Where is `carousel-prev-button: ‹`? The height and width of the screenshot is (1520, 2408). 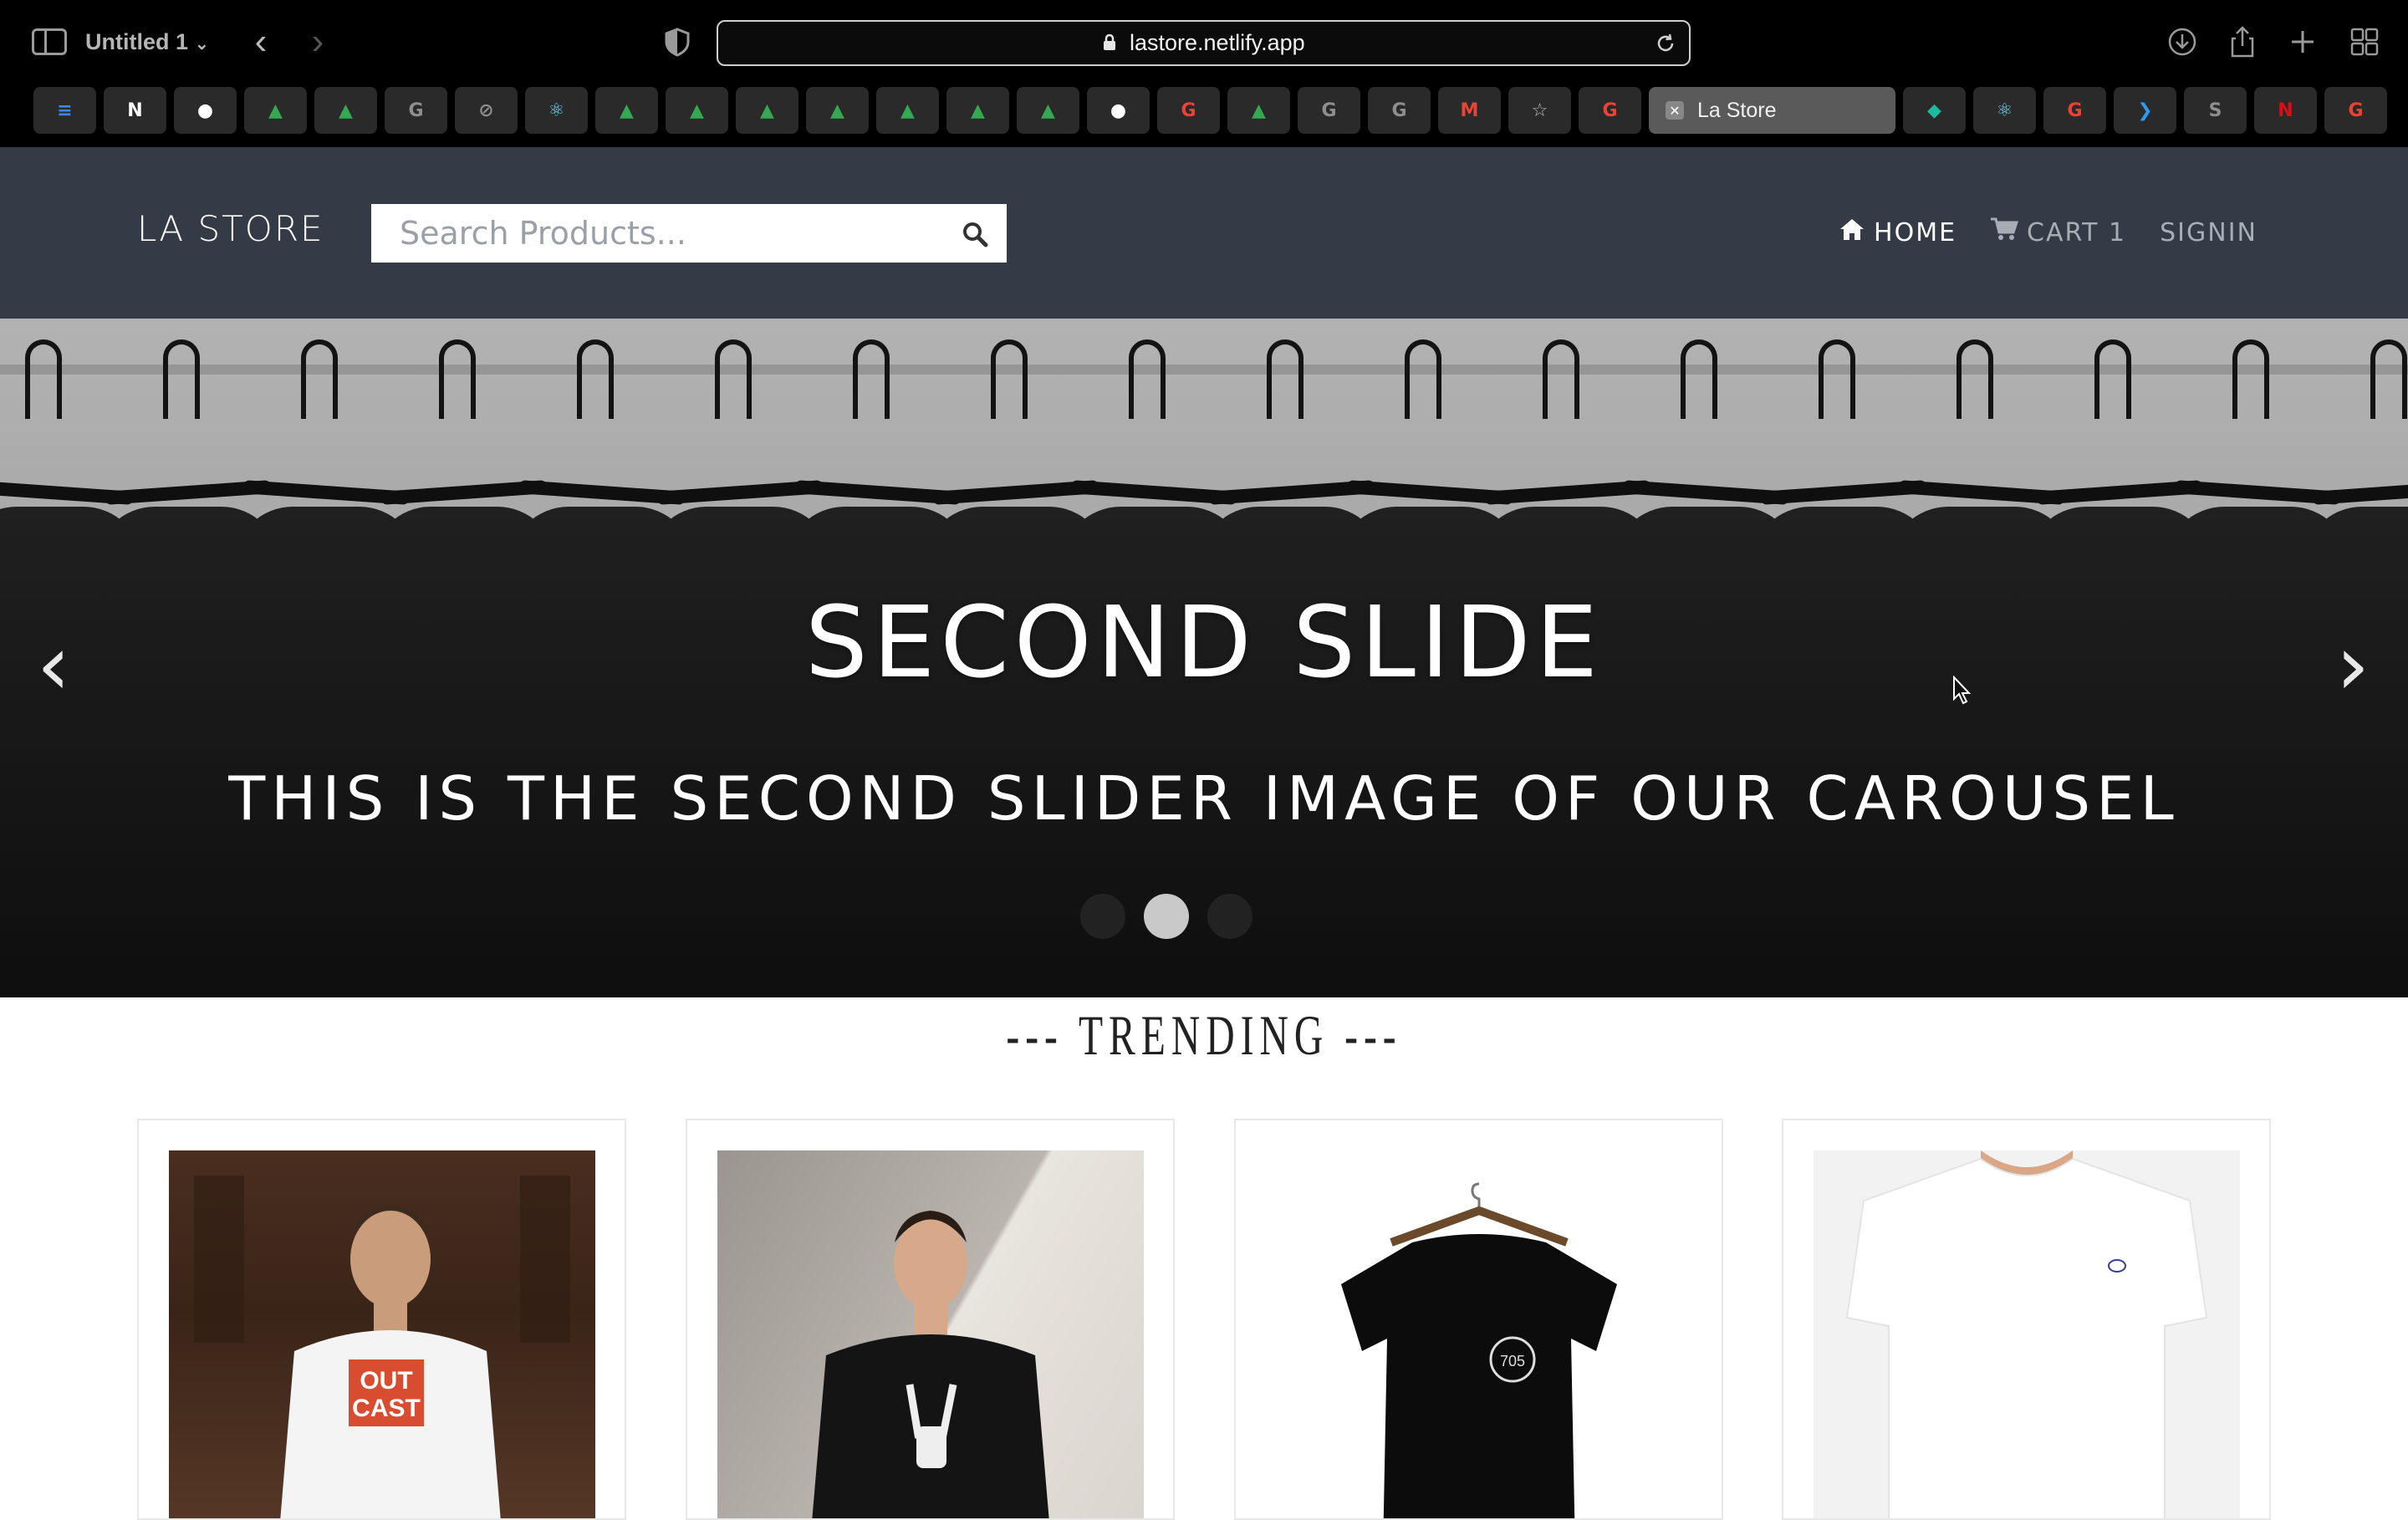 carousel-prev-button: ‹ is located at coordinates (54, 666).